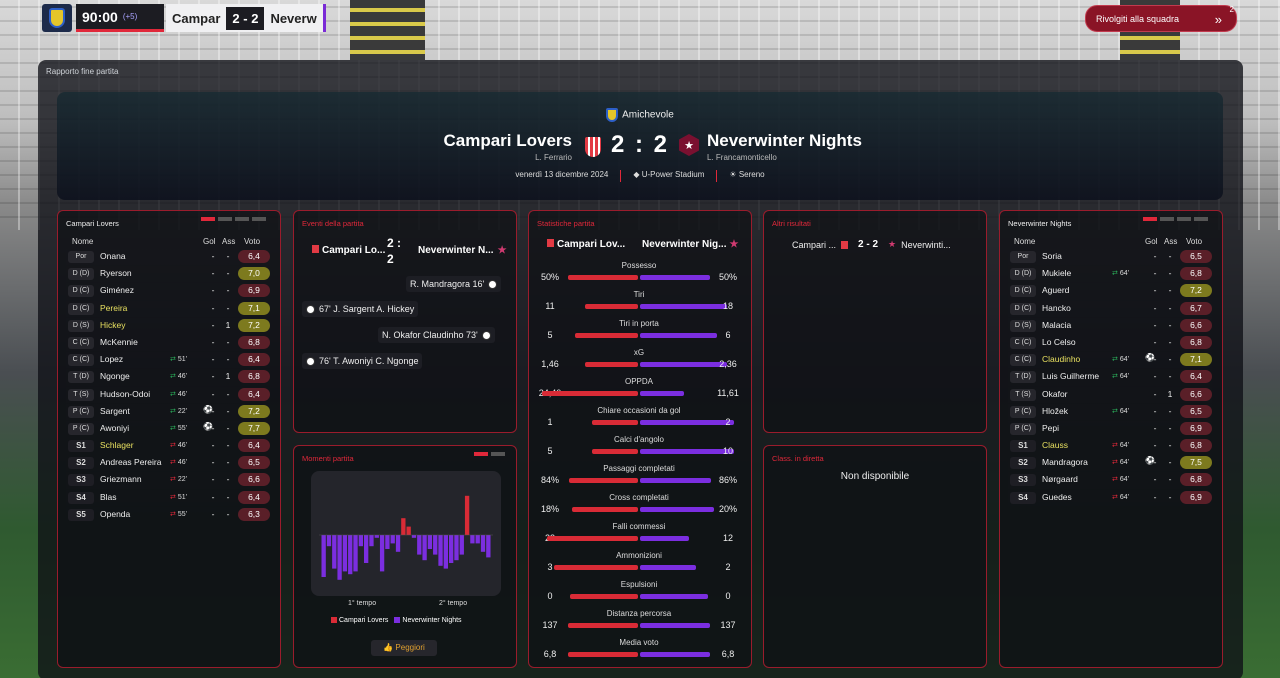 The width and height of the screenshot is (1280, 678). What do you see at coordinates (1110, 326) in the screenshot?
I see `player-row: D (S) Malacia - -6,6` at bounding box center [1110, 326].